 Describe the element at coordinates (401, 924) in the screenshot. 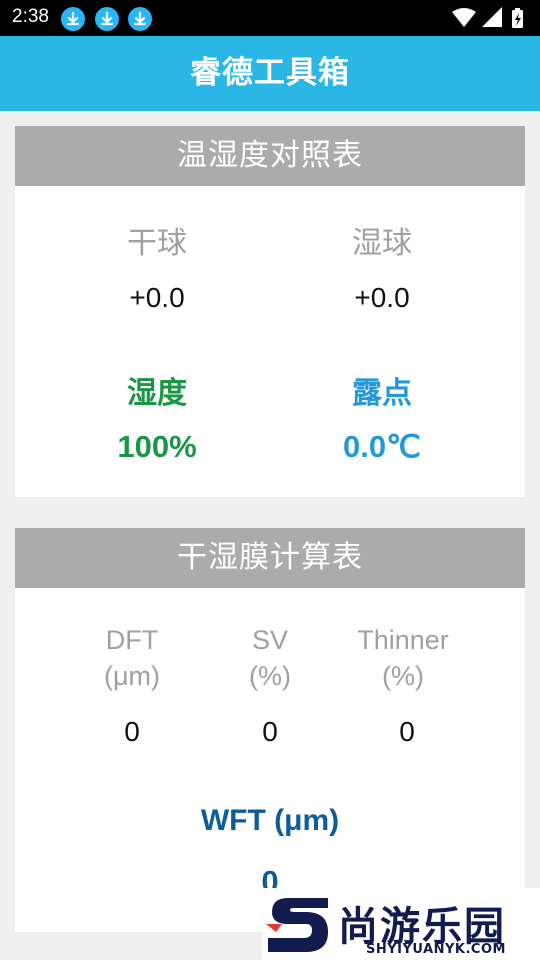

I see `watermark: 尚游乐园 SHYIYUANYK.COM` at that location.